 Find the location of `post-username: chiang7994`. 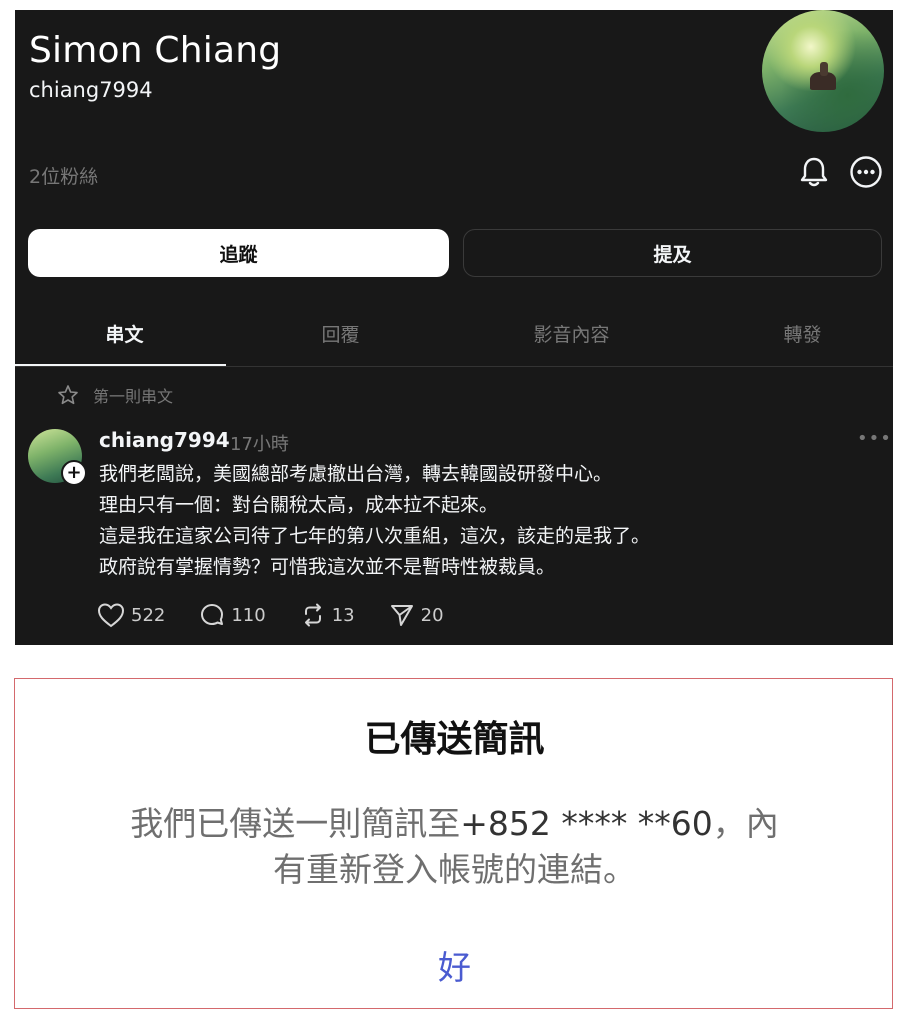

post-username: chiang7994 is located at coordinates (164, 440).